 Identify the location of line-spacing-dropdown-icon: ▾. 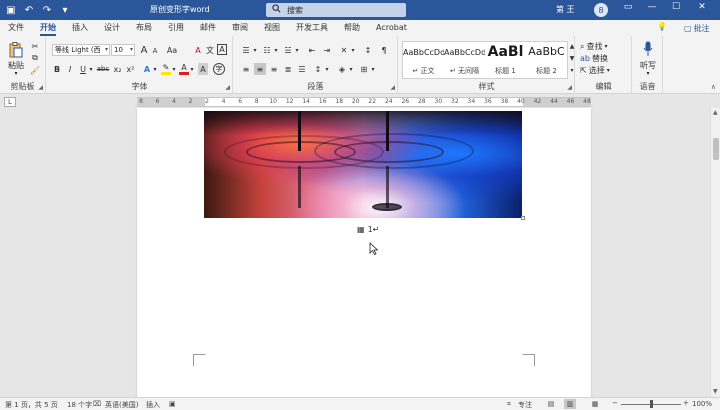
(327, 69).